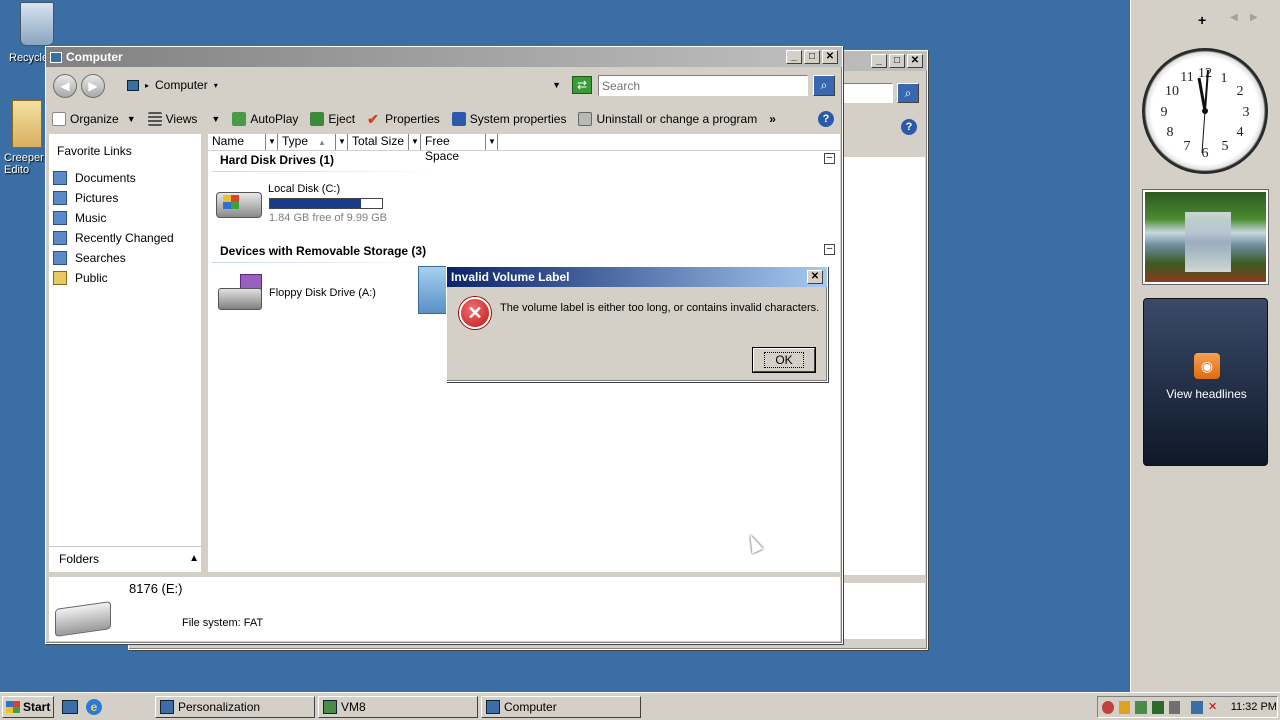 This screenshot has height=720, width=1280. I want to click on add-gadget-icon: +, so click(1202, 20).